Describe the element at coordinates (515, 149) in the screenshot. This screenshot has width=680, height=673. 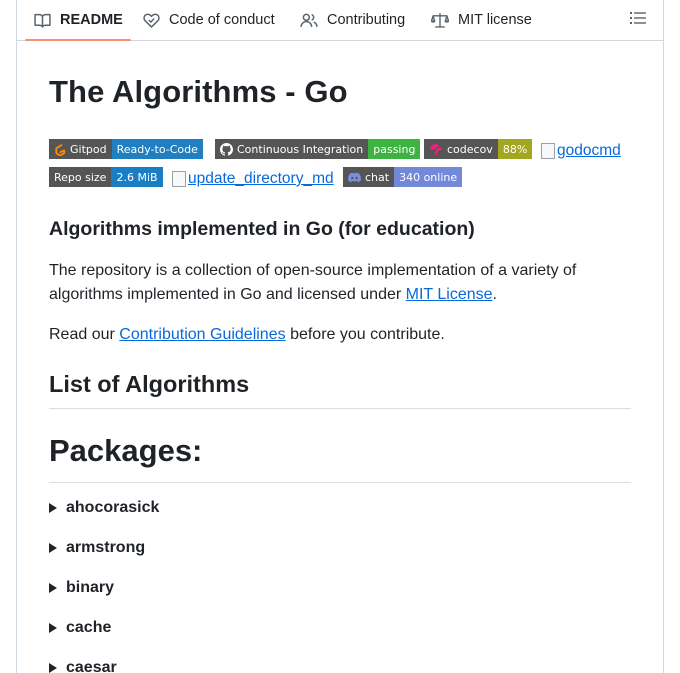
I see `badge-value: 88%` at that location.